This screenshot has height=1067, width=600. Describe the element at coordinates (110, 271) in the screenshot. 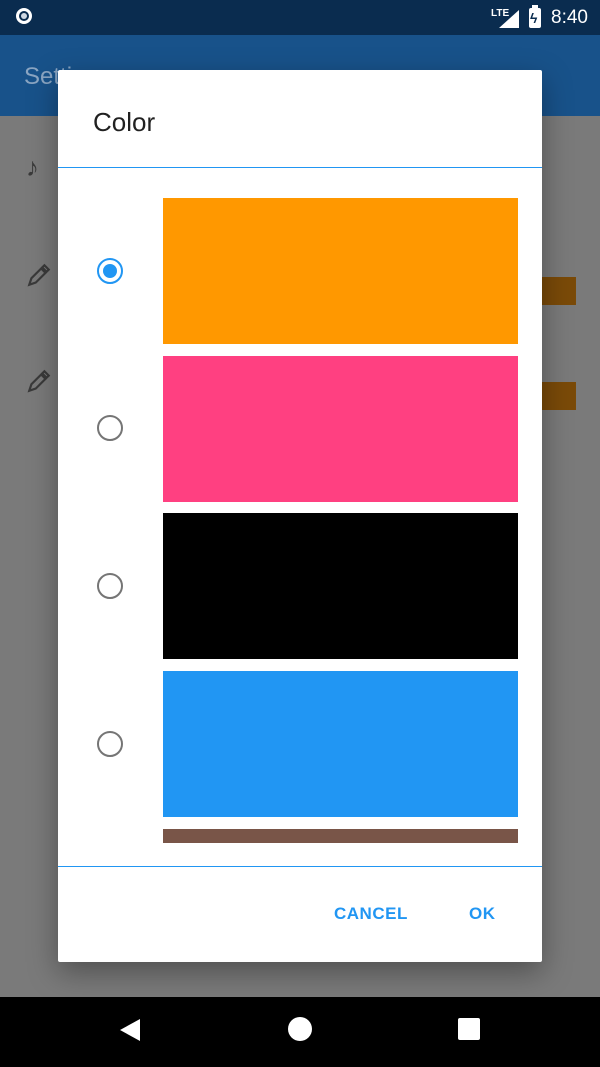

I see `radio-button-selected` at that location.